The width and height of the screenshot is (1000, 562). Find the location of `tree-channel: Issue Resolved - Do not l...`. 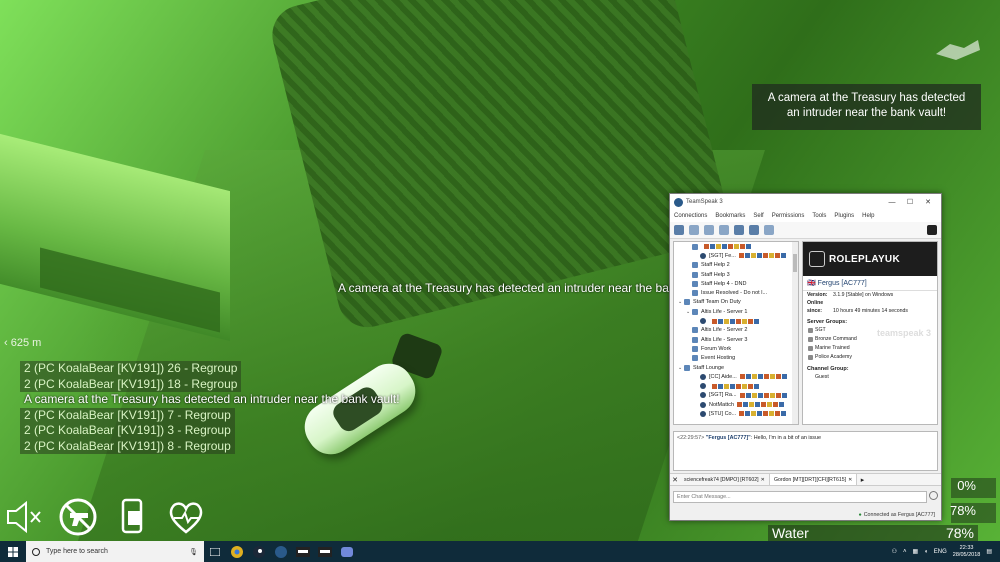

tree-channel: Issue Resolved - Do not l... is located at coordinates (736, 292).